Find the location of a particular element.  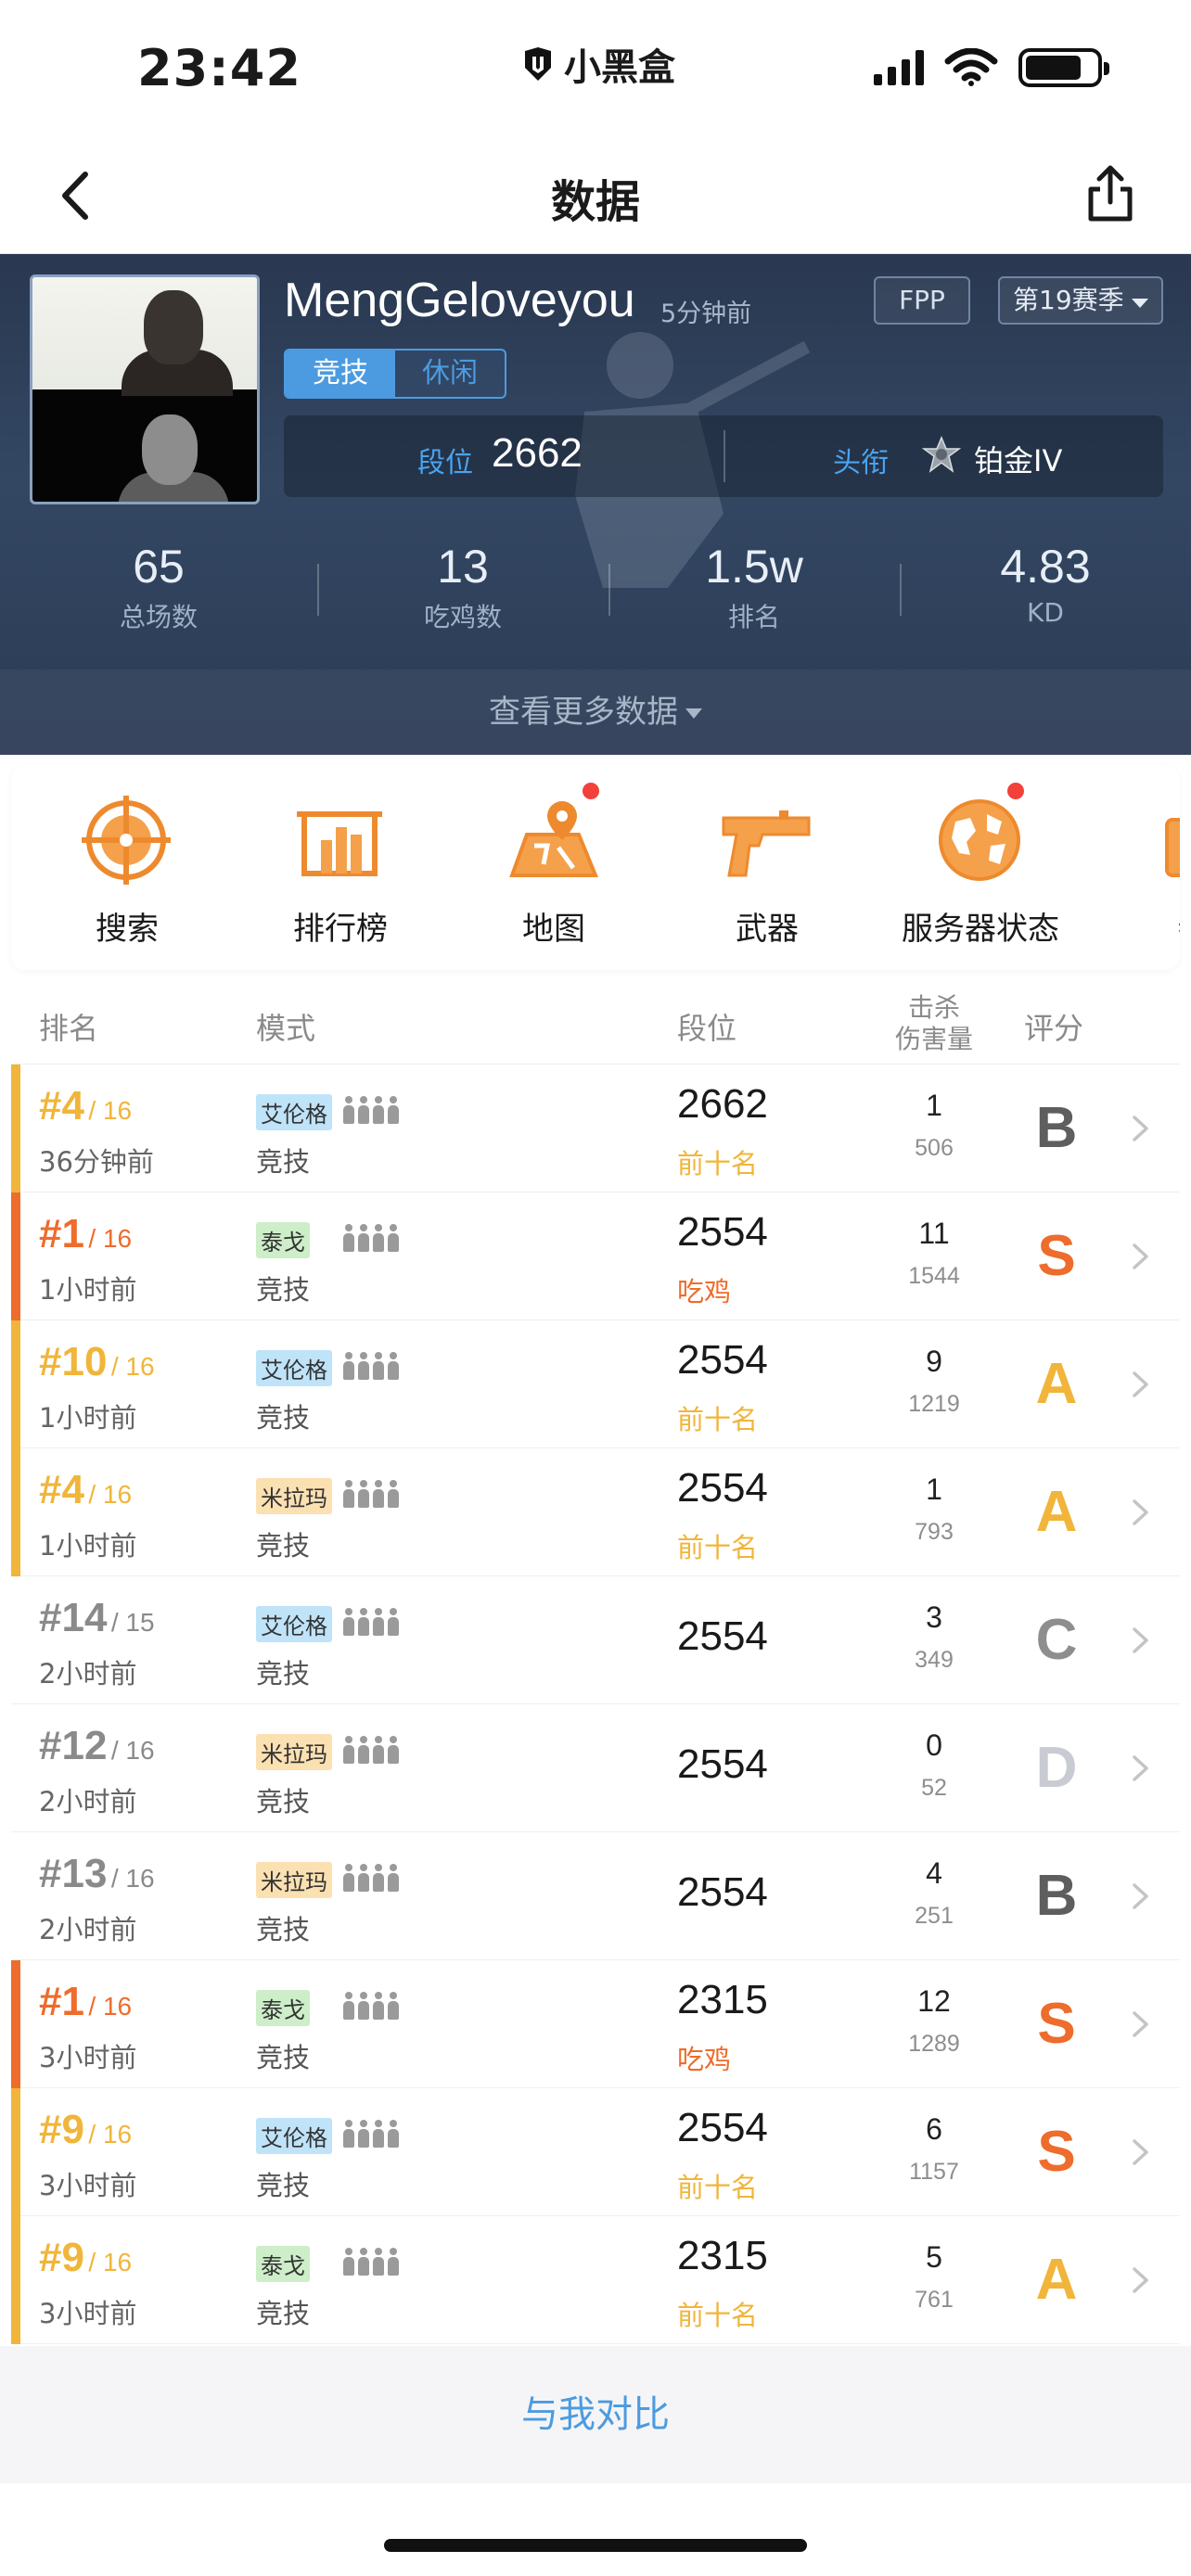

damage-value: 793 is located at coordinates (934, 1532).